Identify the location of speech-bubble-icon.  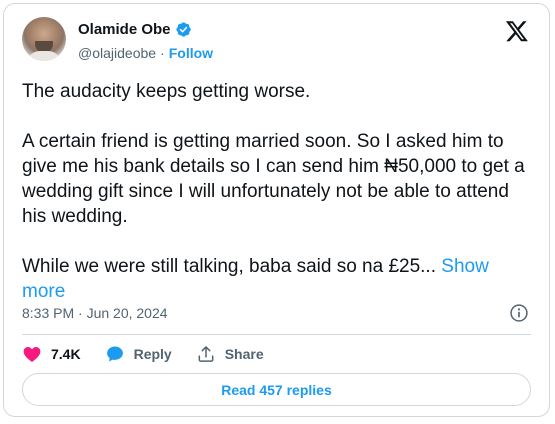
(114, 354).